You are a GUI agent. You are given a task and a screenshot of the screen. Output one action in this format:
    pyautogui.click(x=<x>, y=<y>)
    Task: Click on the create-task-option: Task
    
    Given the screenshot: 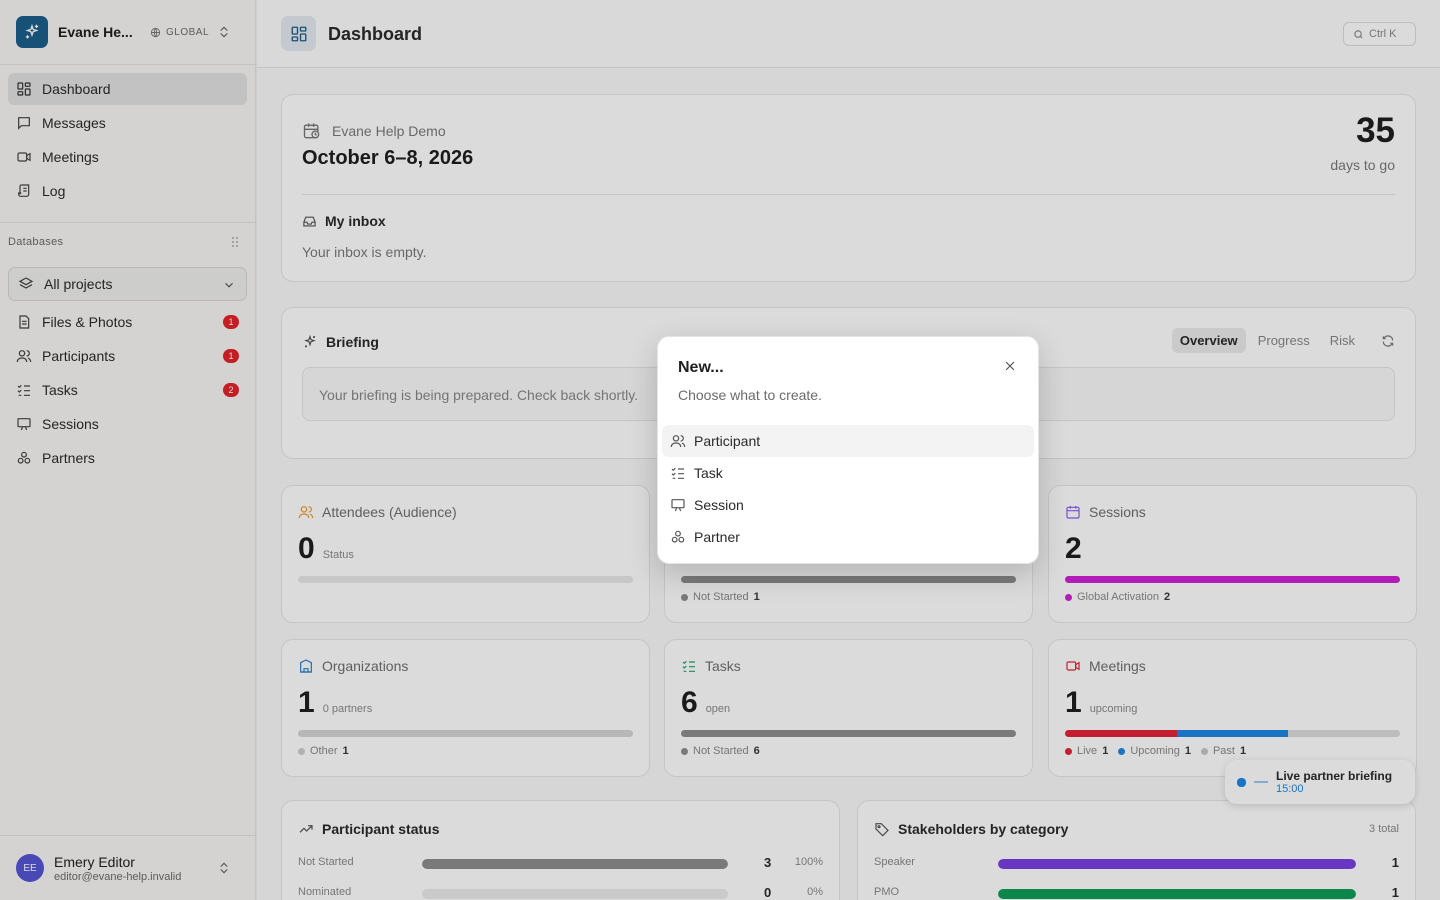 What is the action you would take?
    pyautogui.click(x=848, y=473)
    